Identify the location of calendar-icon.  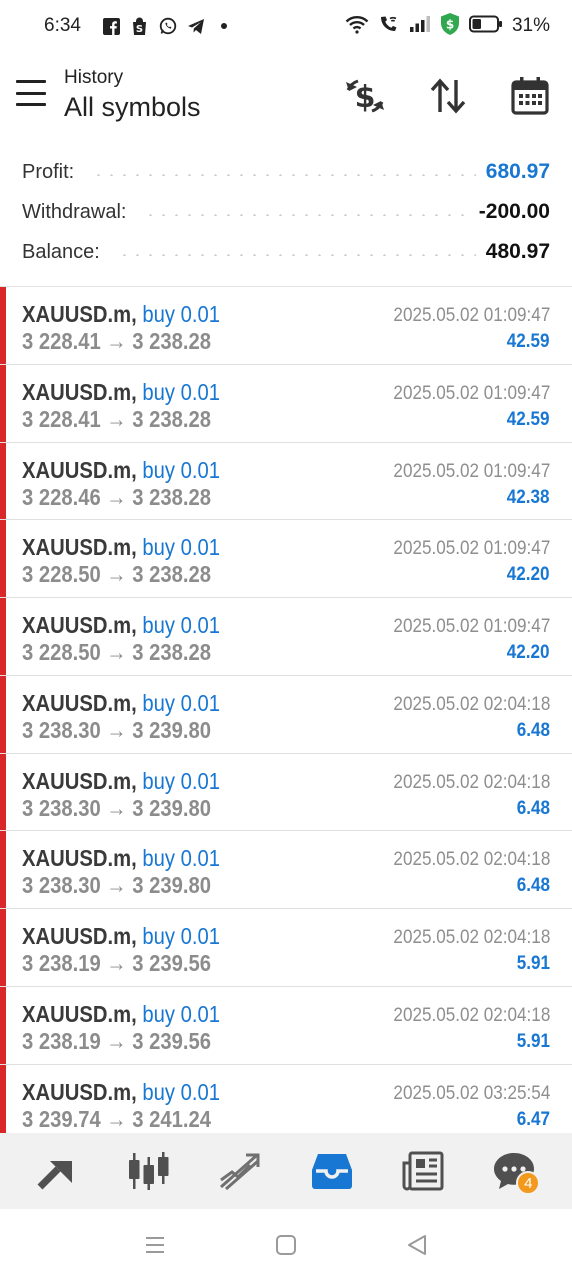
(530, 96).